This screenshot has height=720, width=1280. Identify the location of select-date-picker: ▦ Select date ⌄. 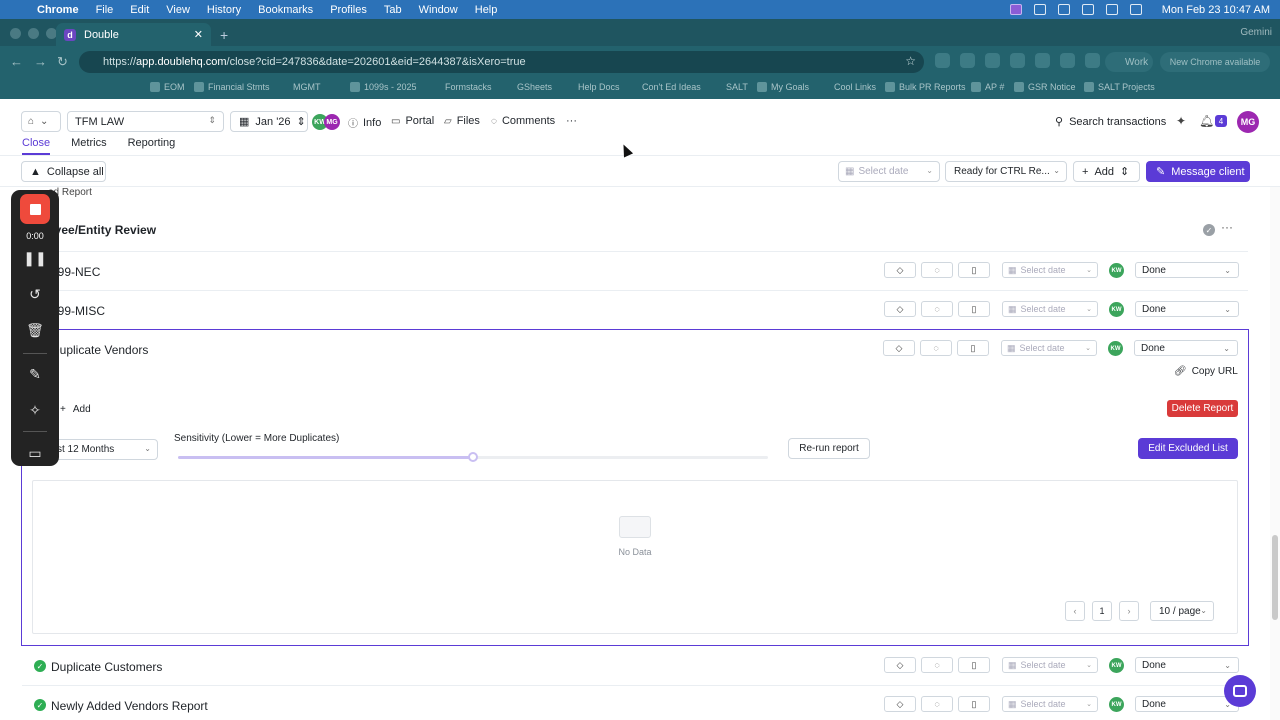
(889, 171).